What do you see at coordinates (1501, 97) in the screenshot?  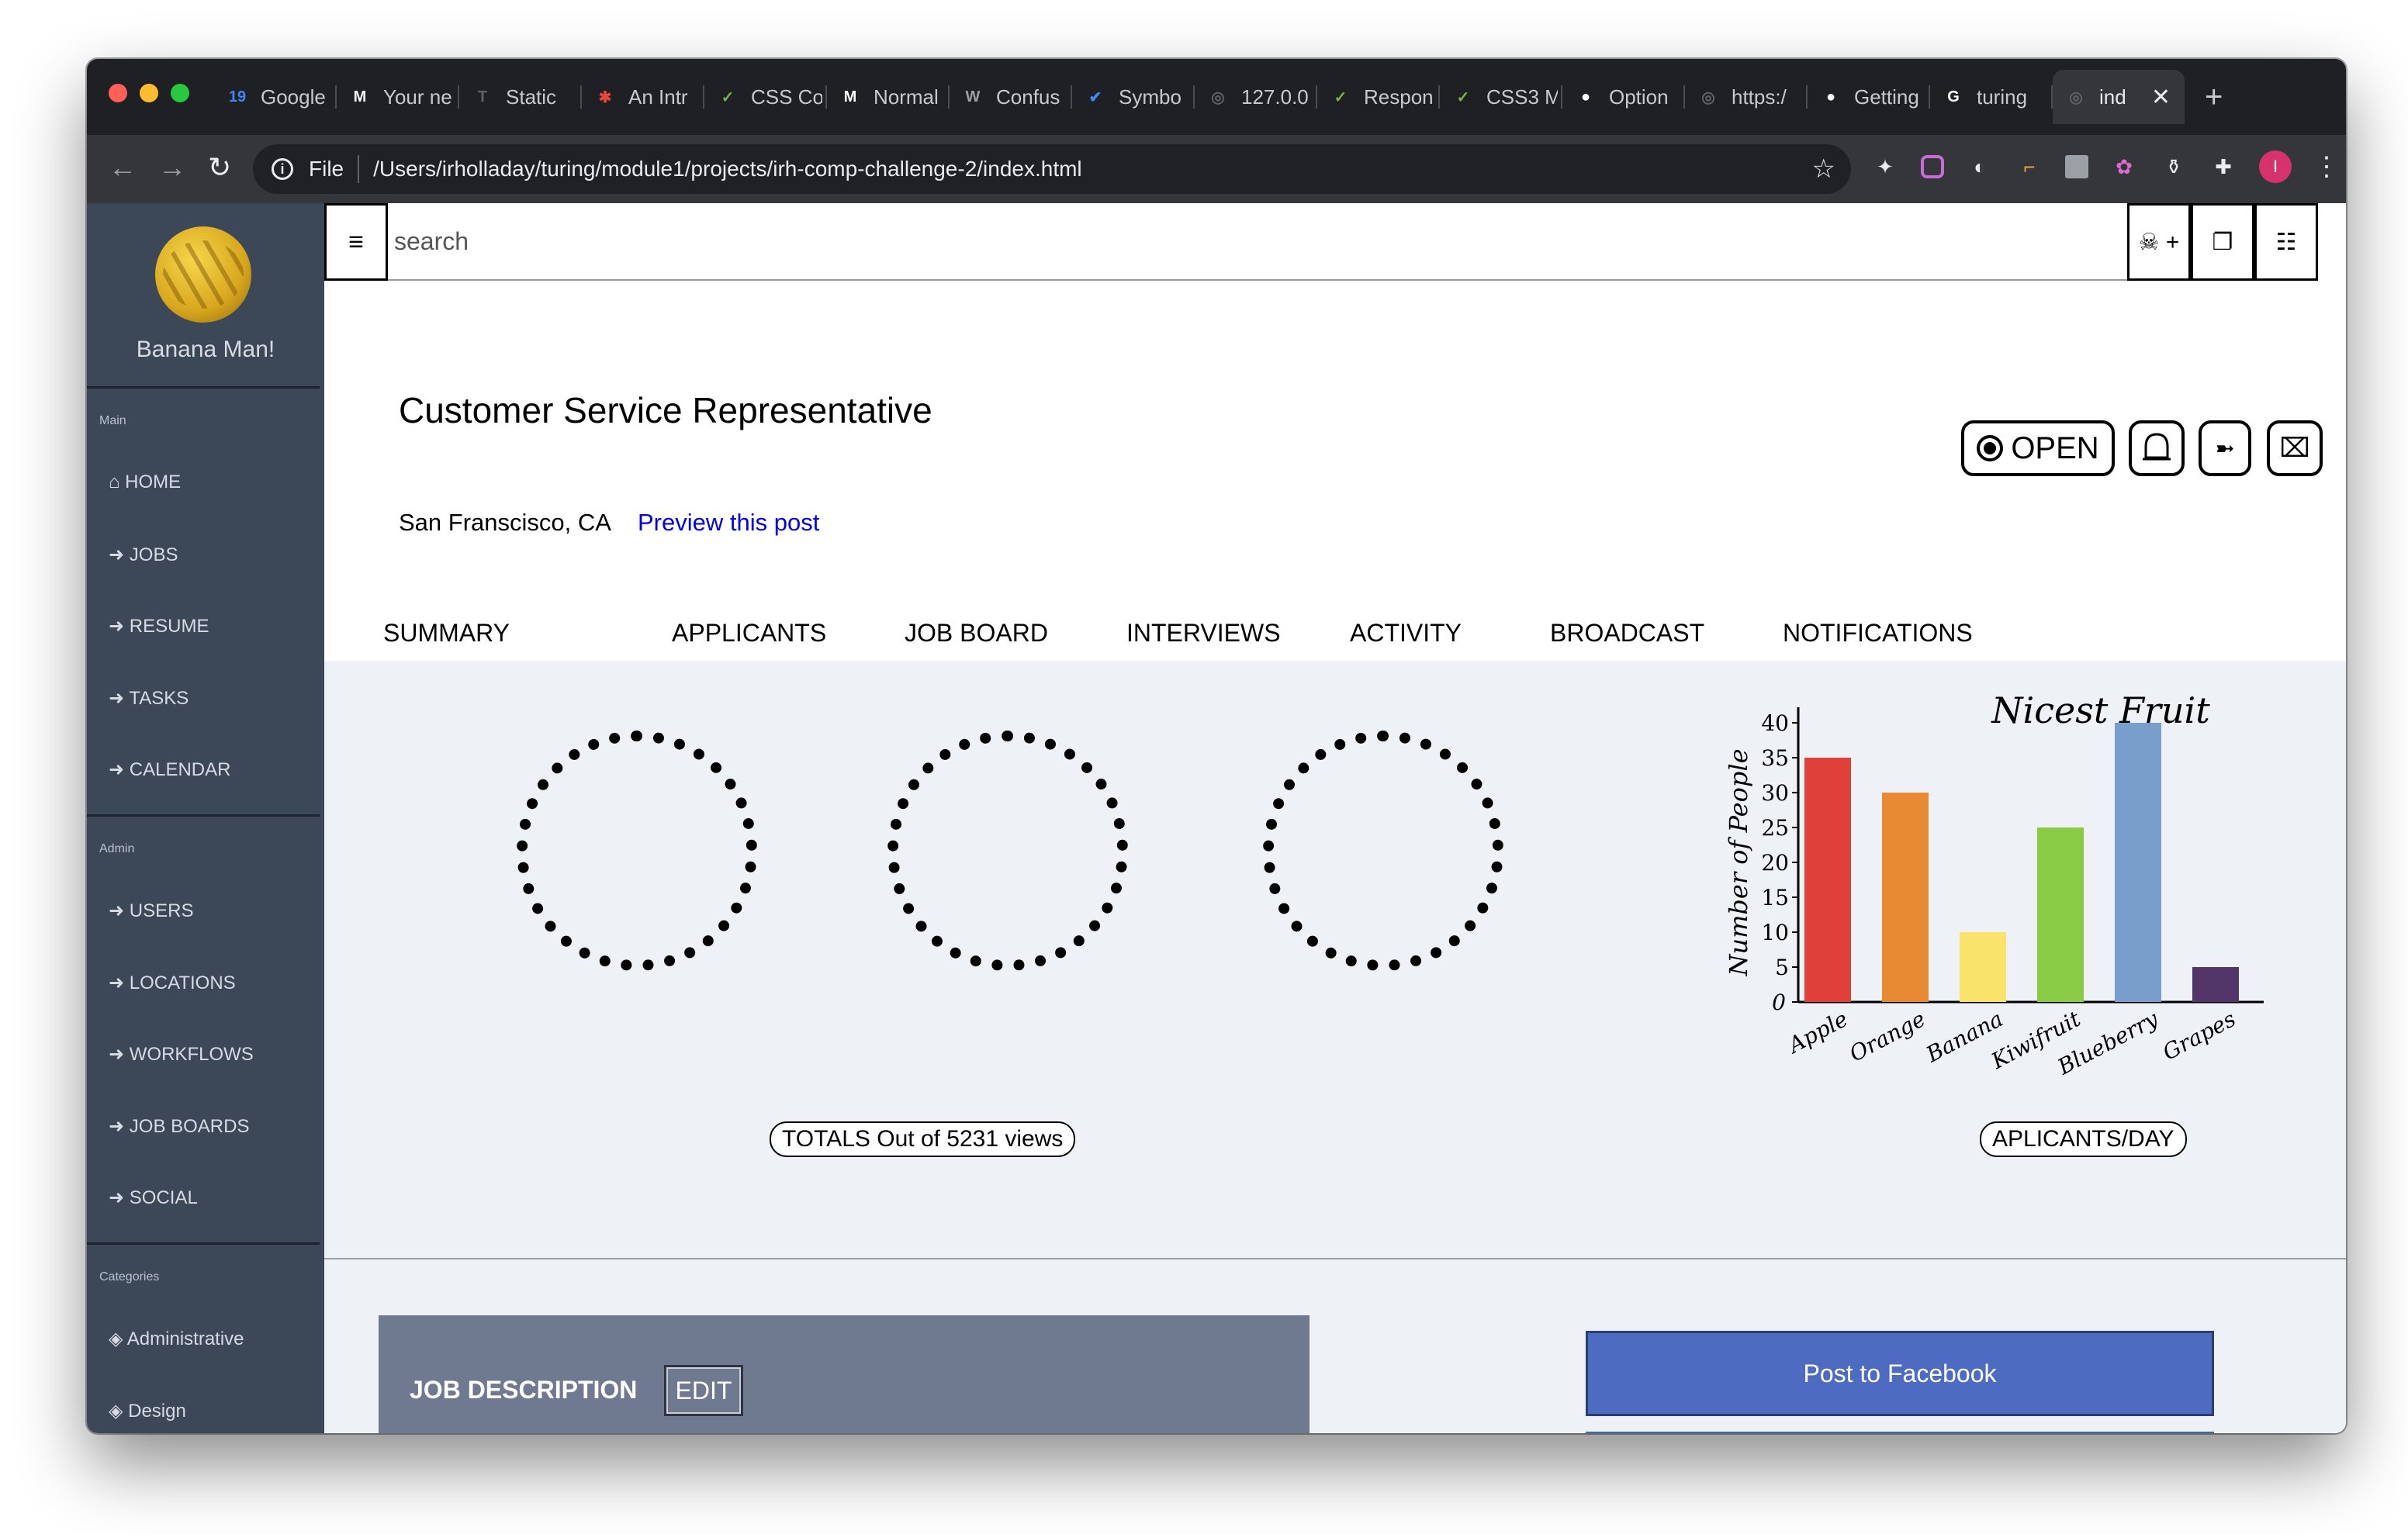 I see `browser-tab: ✓ CSS3 M` at bounding box center [1501, 97].